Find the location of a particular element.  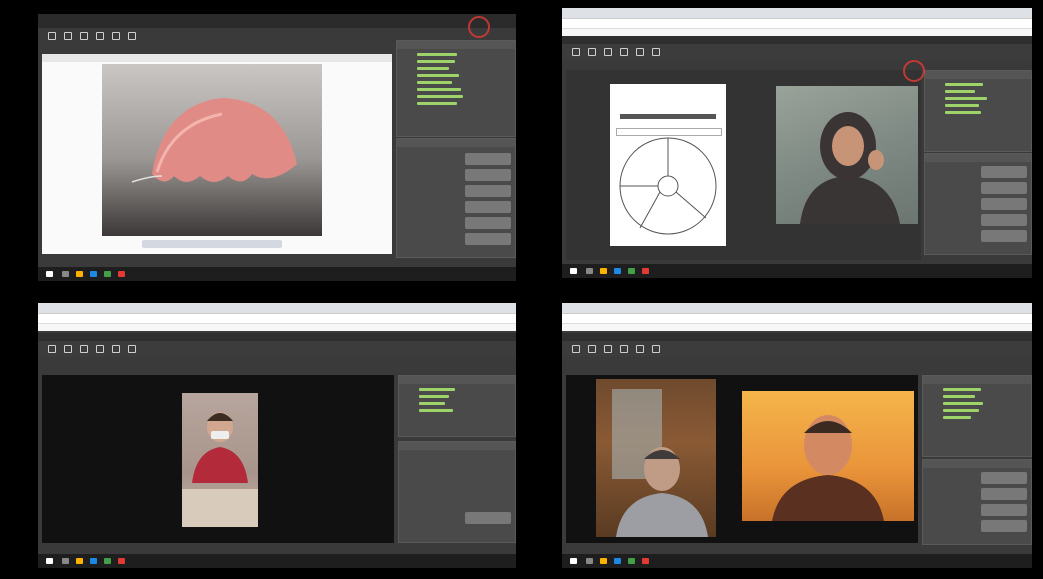

slide-input-box is located at coordinates (669, 132).